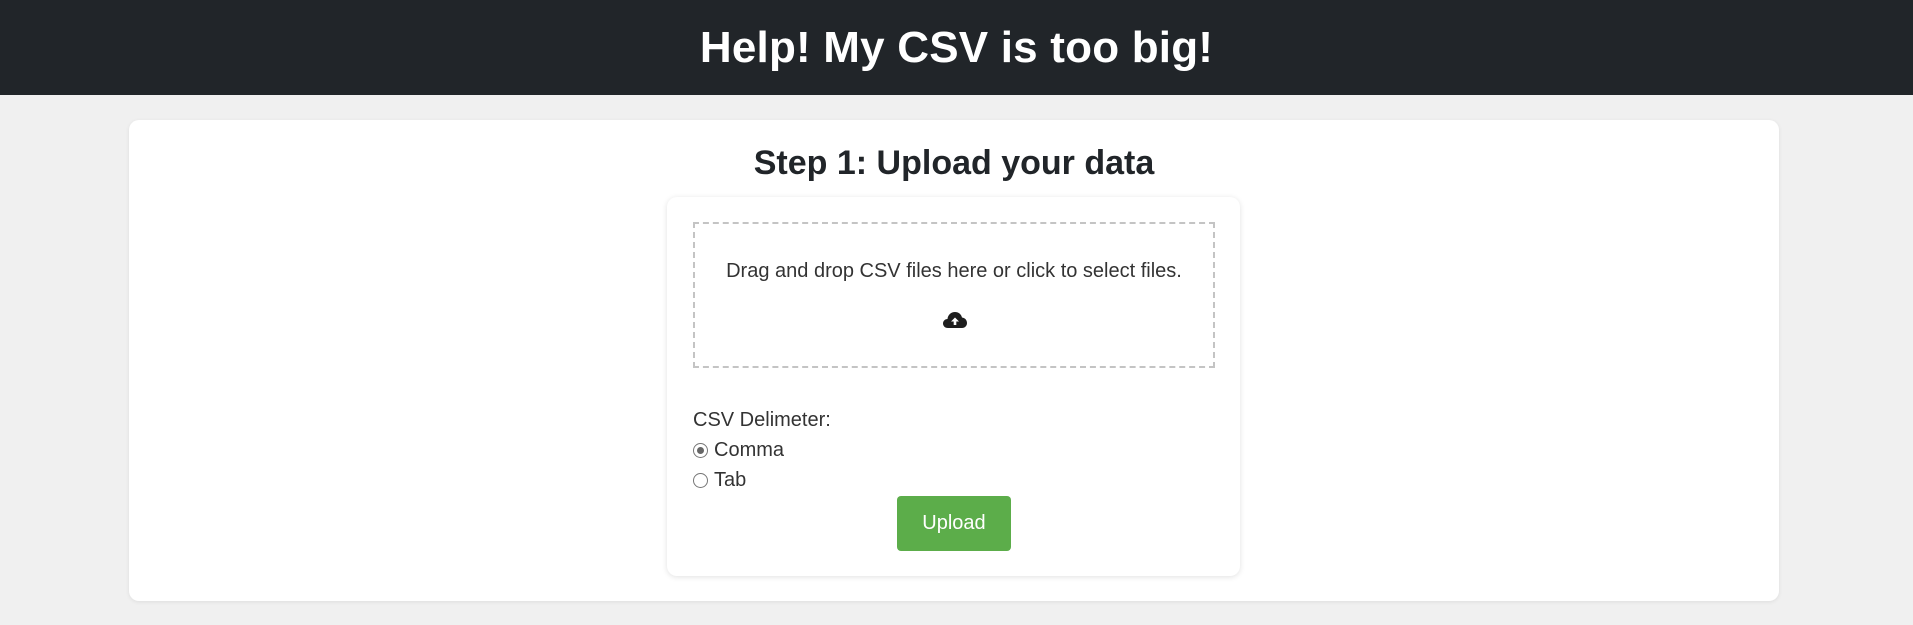 The width and height of the screenshot is (1913, 625). Describe the element at coordinates (954, 523) in the screenshot. I see `upload-button: Upload` at that location.